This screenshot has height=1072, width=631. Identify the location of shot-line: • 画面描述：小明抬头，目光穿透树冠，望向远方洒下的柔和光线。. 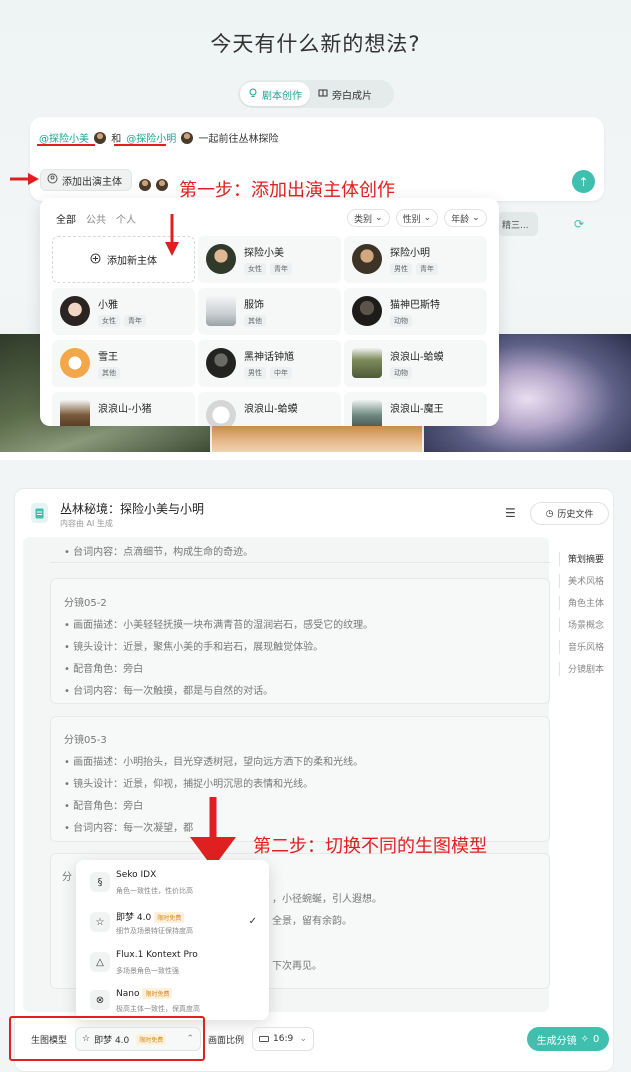
(214, 762).